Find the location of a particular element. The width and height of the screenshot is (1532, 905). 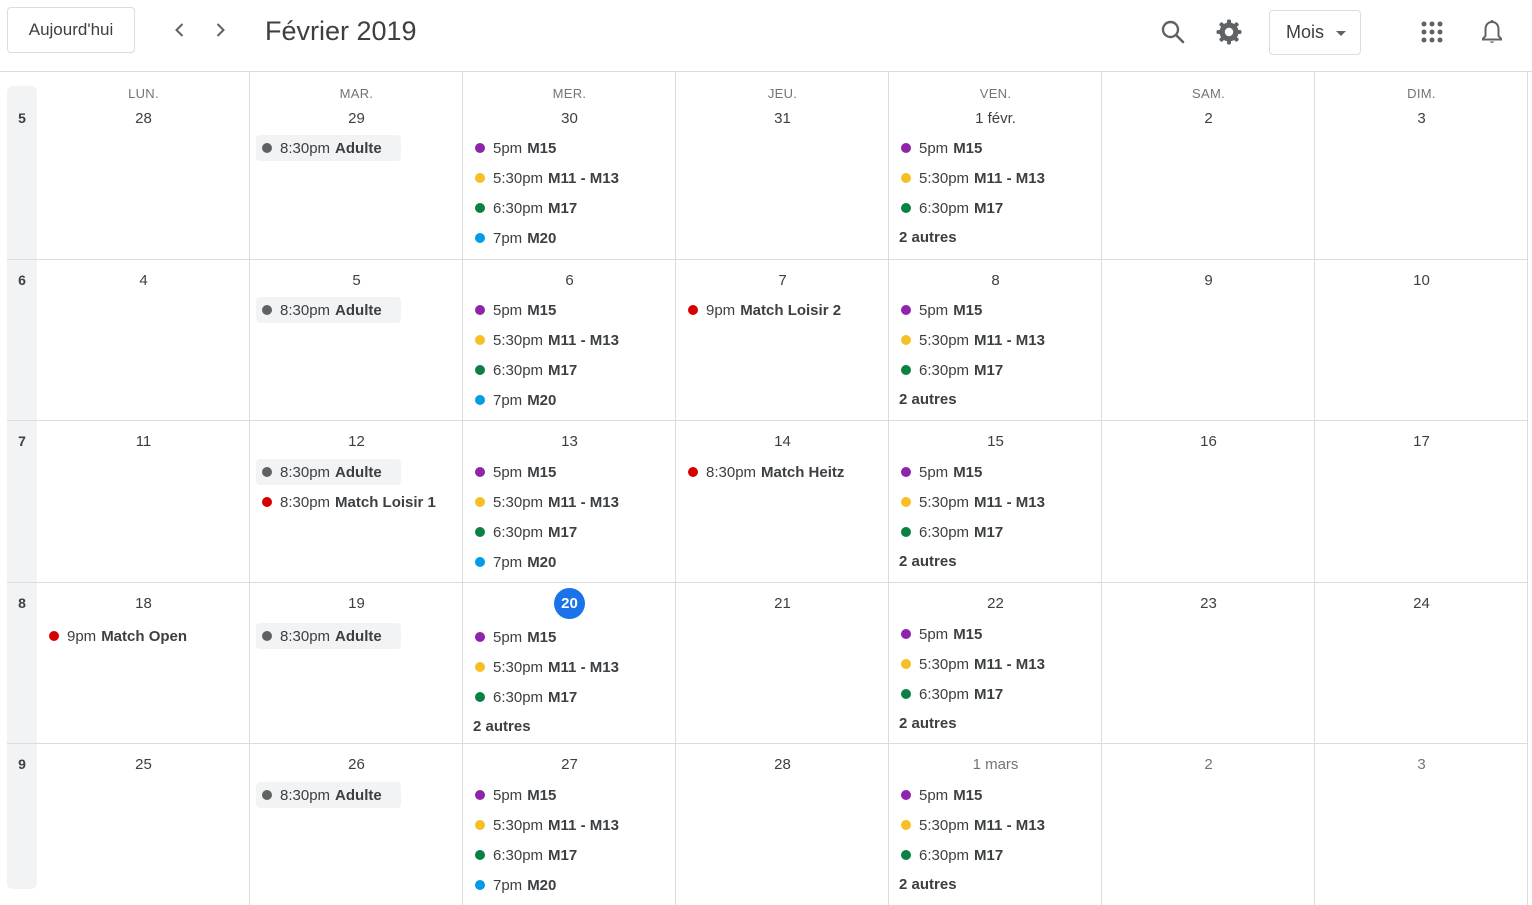

calendar-event: 9pm Match Loisir 2 is located at coordinates (761, 310).